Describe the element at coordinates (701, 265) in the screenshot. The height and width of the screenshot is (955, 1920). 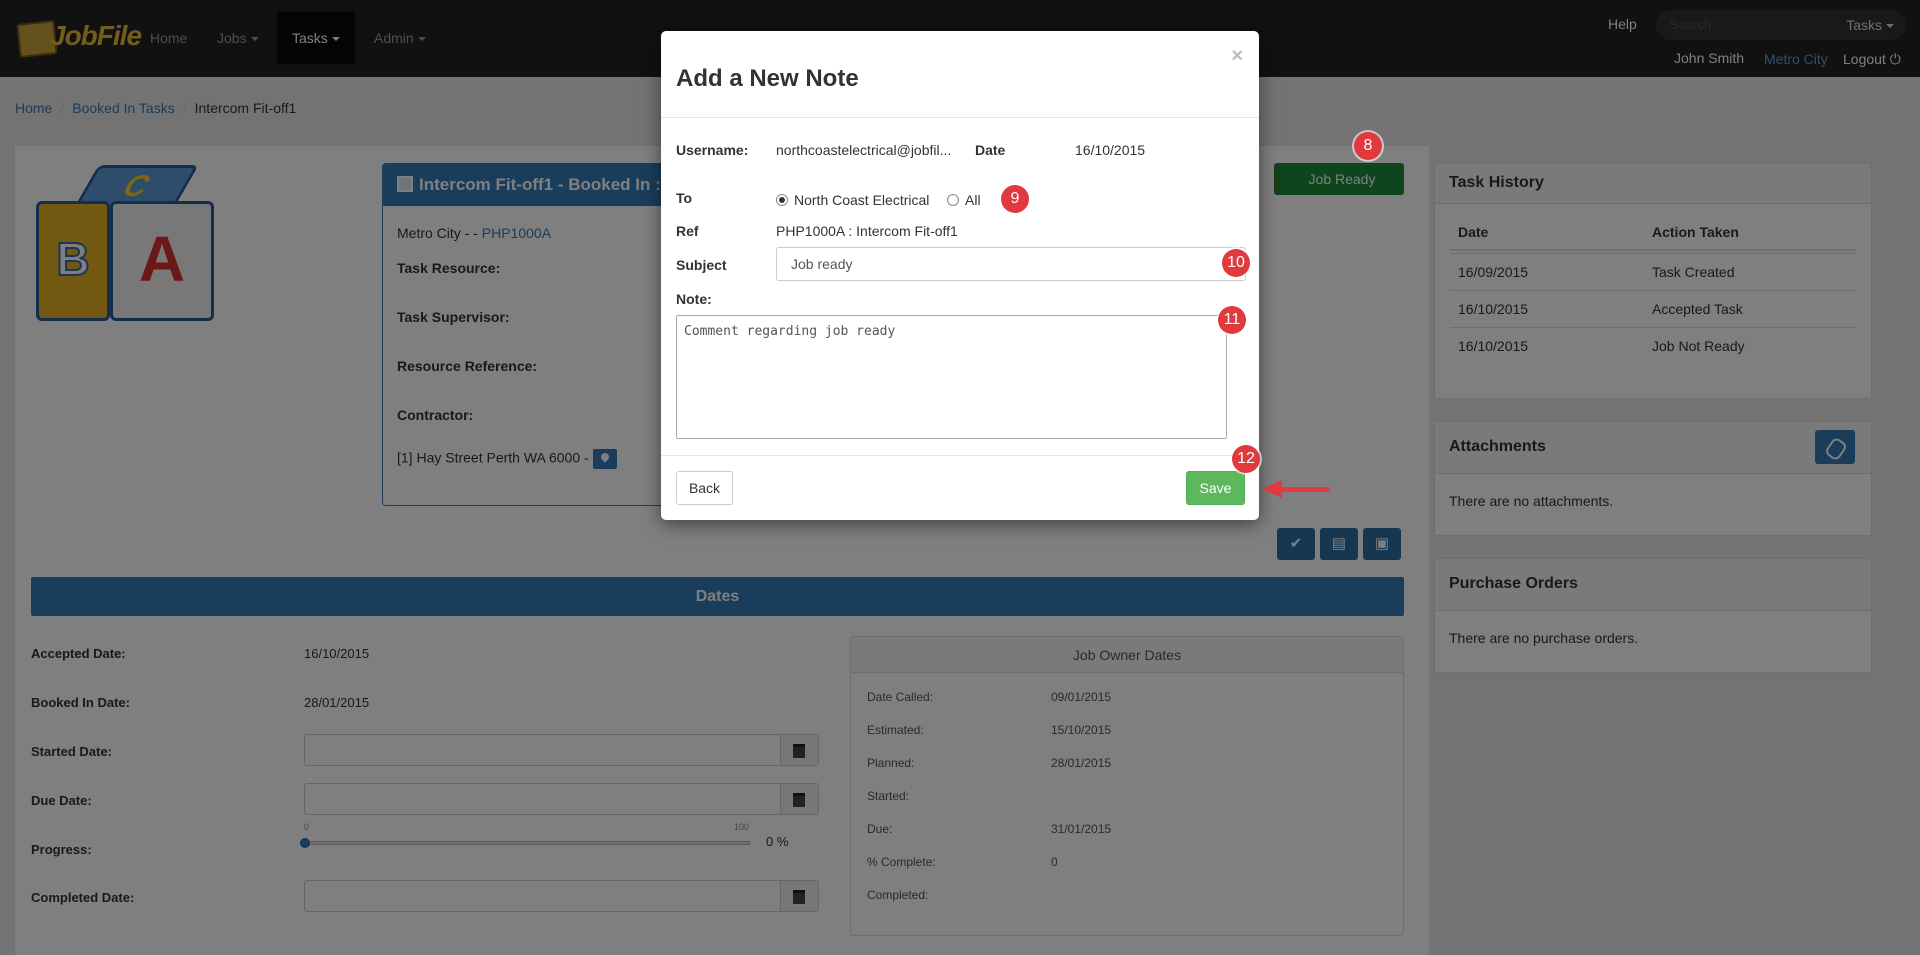
I see `subject-label: Subject` at that location.